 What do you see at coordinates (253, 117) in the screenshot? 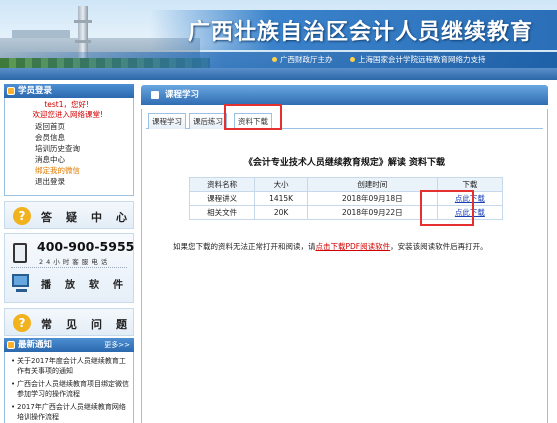
I see `highlight-box-downloads-tab` at bounding box center [253, 117].